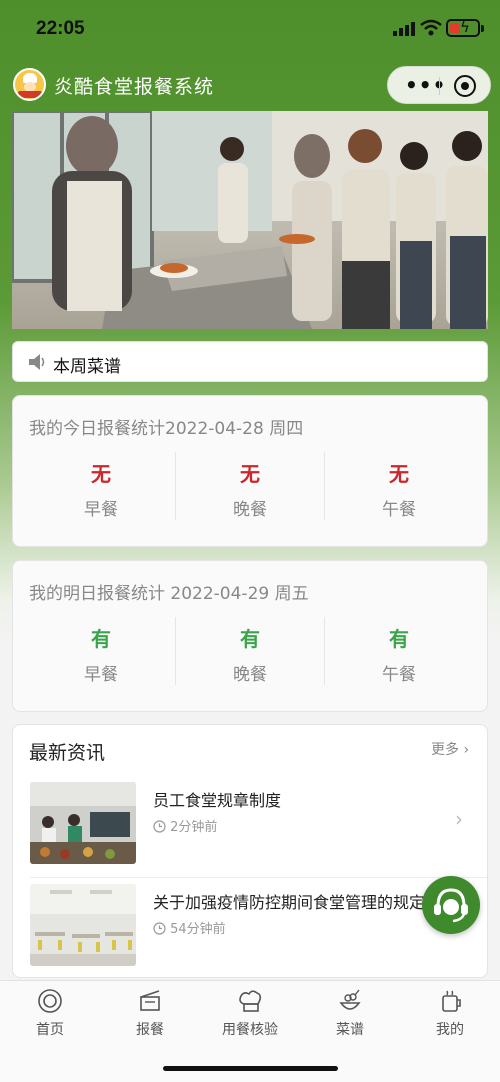 This screenshot has height=1082, width=500. I want to click on tab-label: 报餐, so click(150, 1030).